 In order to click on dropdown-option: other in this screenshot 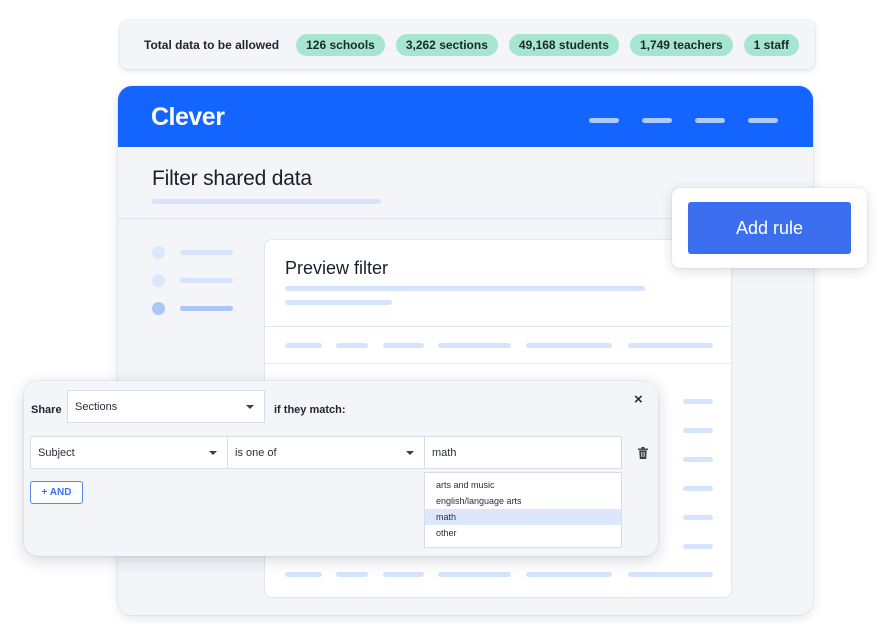, I will do `click(523, 533)`.